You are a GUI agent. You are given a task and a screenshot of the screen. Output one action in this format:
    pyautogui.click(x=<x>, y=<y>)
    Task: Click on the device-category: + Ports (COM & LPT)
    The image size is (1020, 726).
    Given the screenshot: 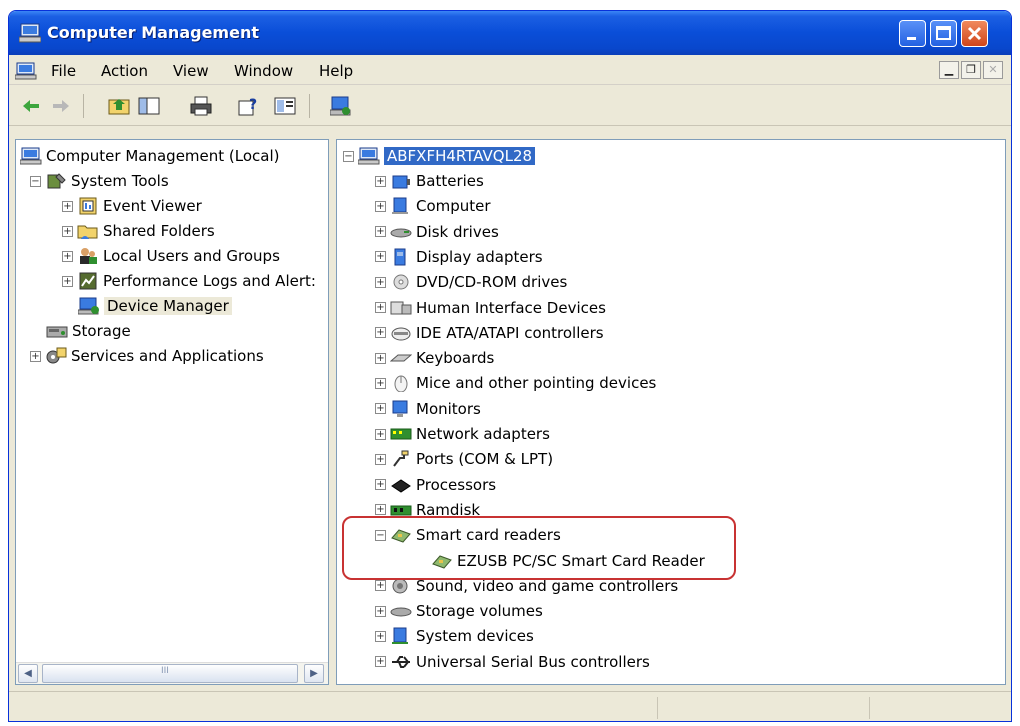 What is the action you would take?
    pyautogui.click(x=464, y=459)
    